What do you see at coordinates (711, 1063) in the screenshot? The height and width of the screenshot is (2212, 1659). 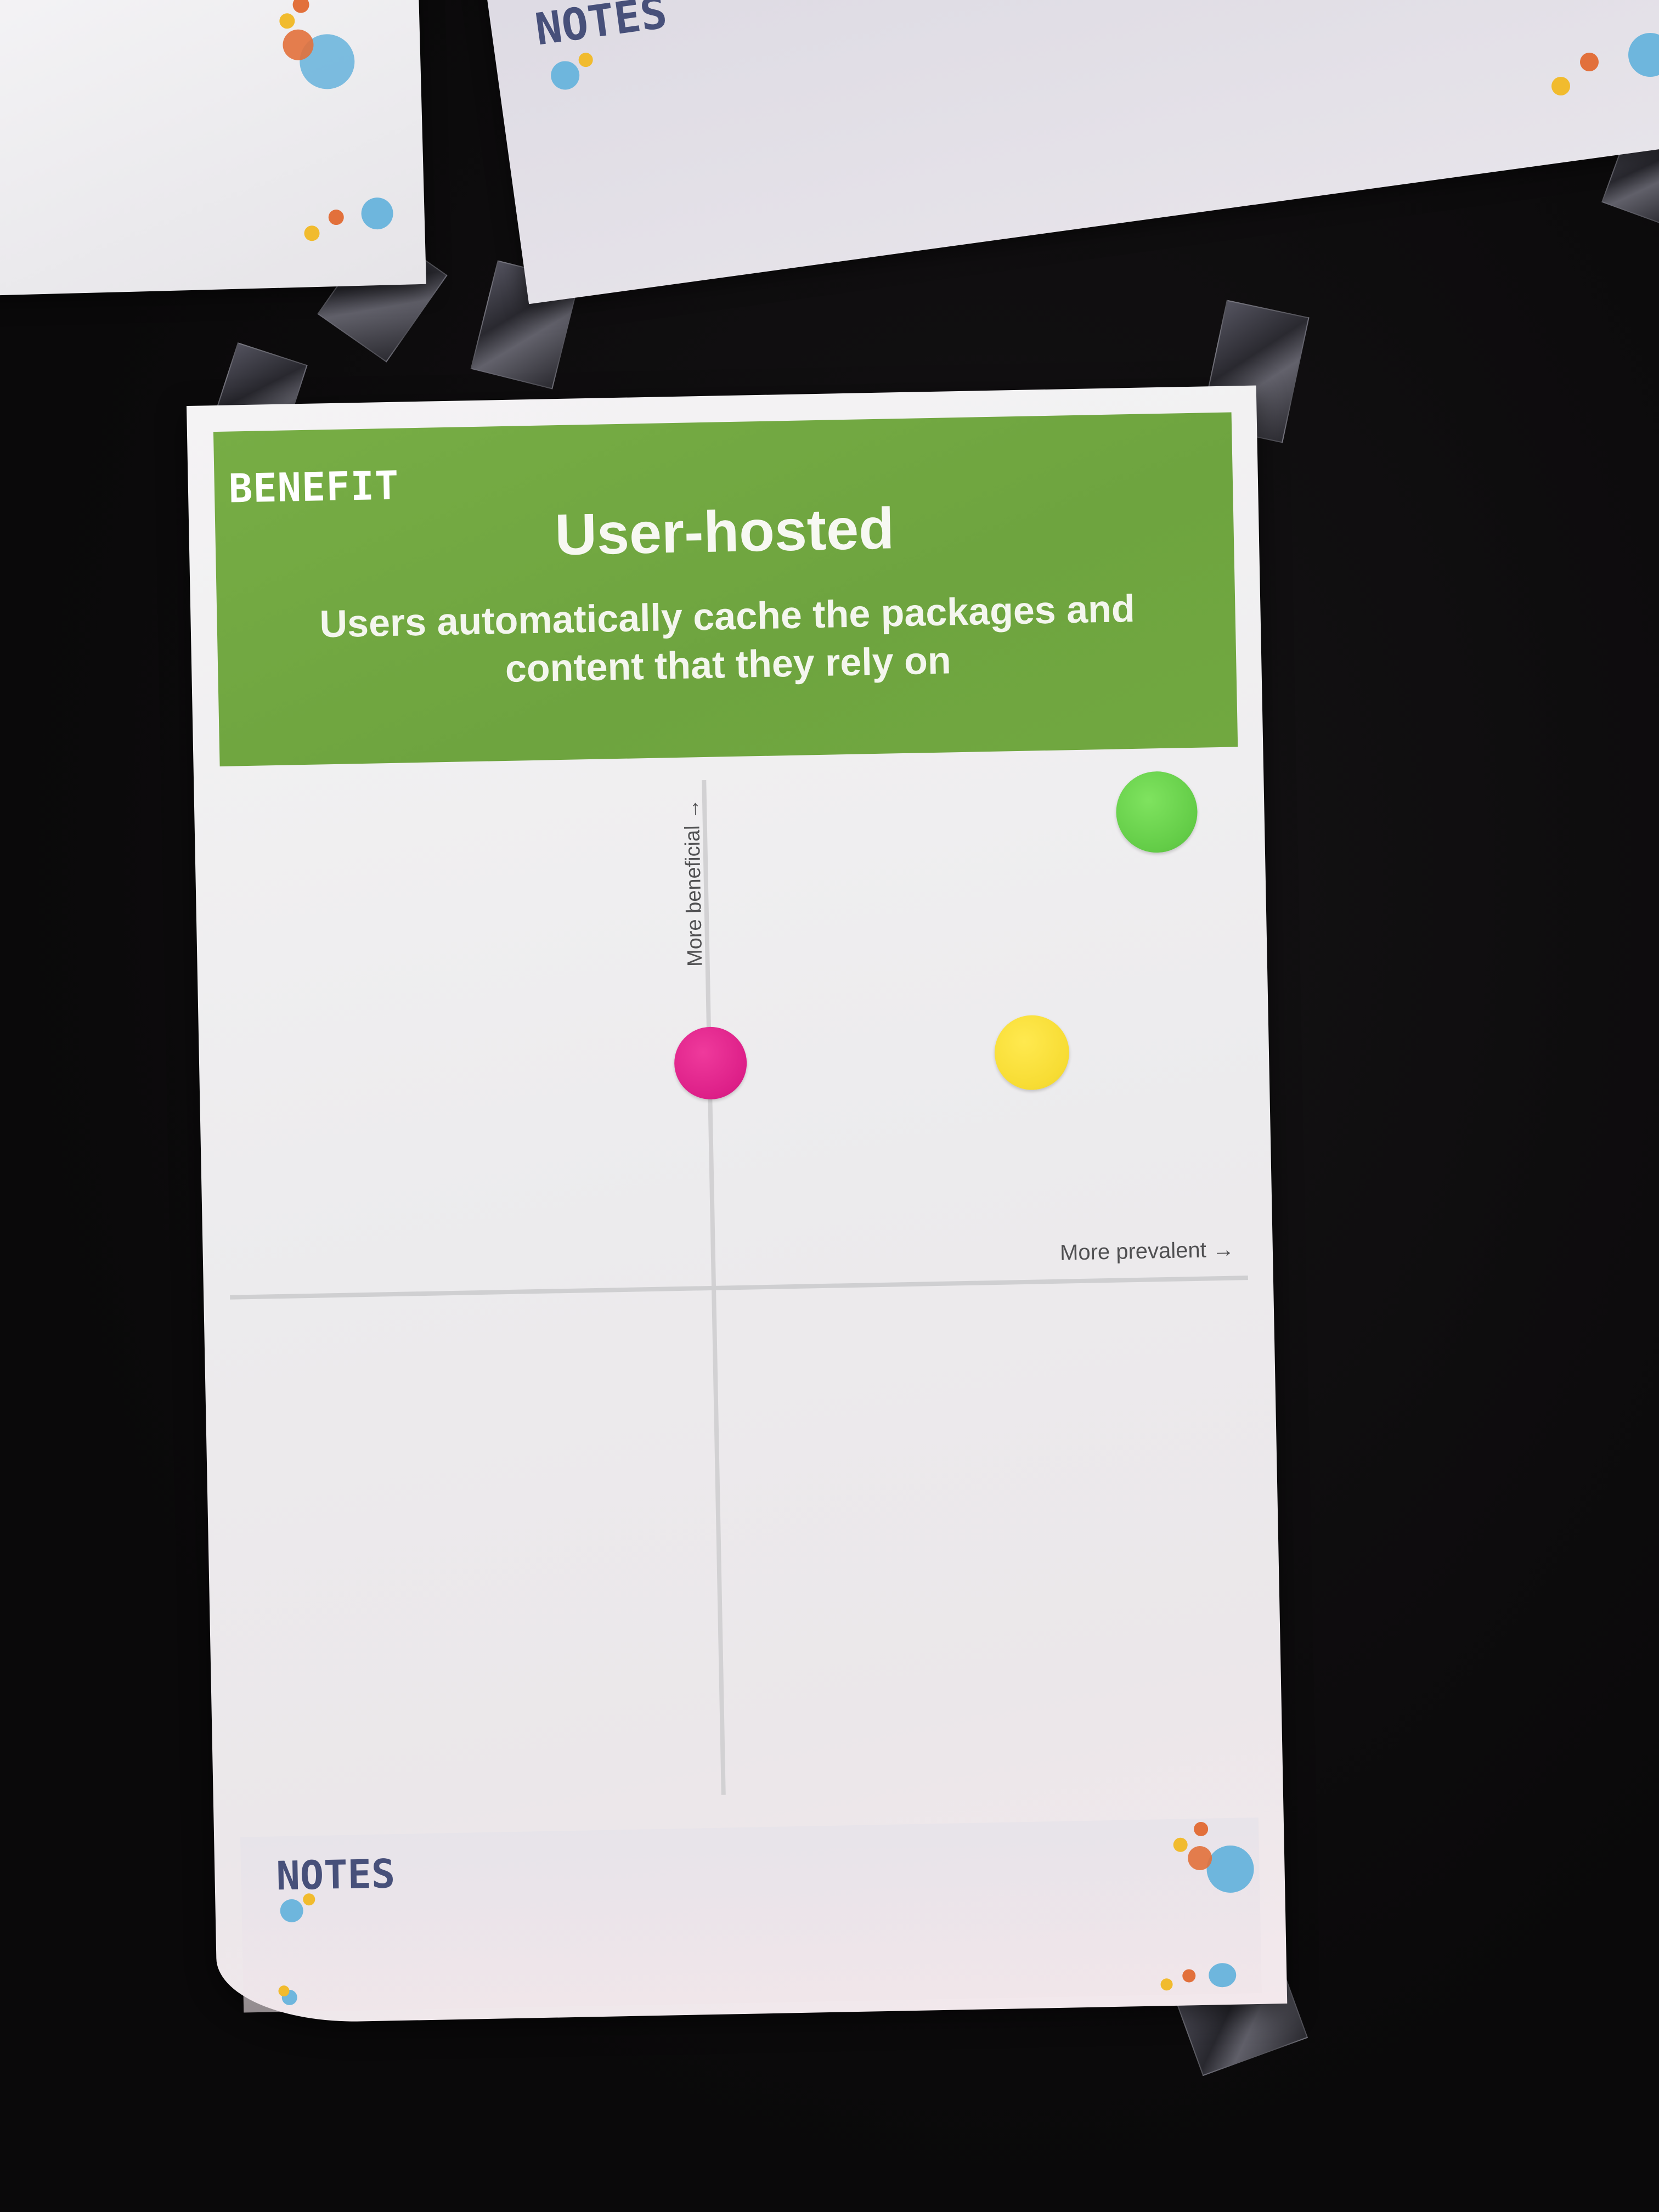 I see `magenta-vote-dot` at bounding box center [711, 1063].